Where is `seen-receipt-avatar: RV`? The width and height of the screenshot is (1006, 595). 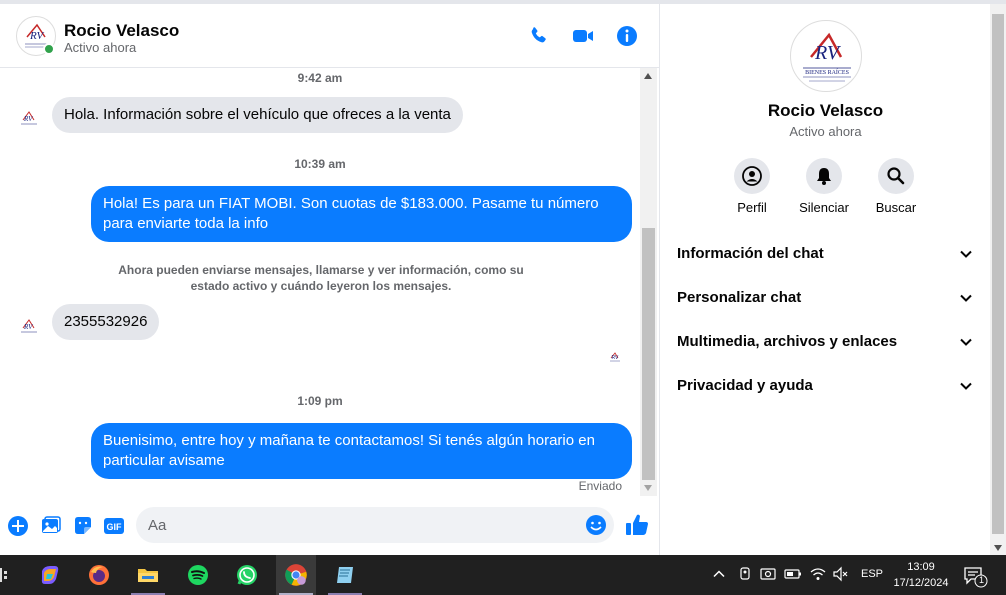
seen-receipt-avatar: RV is located at coordinates (615, 357).